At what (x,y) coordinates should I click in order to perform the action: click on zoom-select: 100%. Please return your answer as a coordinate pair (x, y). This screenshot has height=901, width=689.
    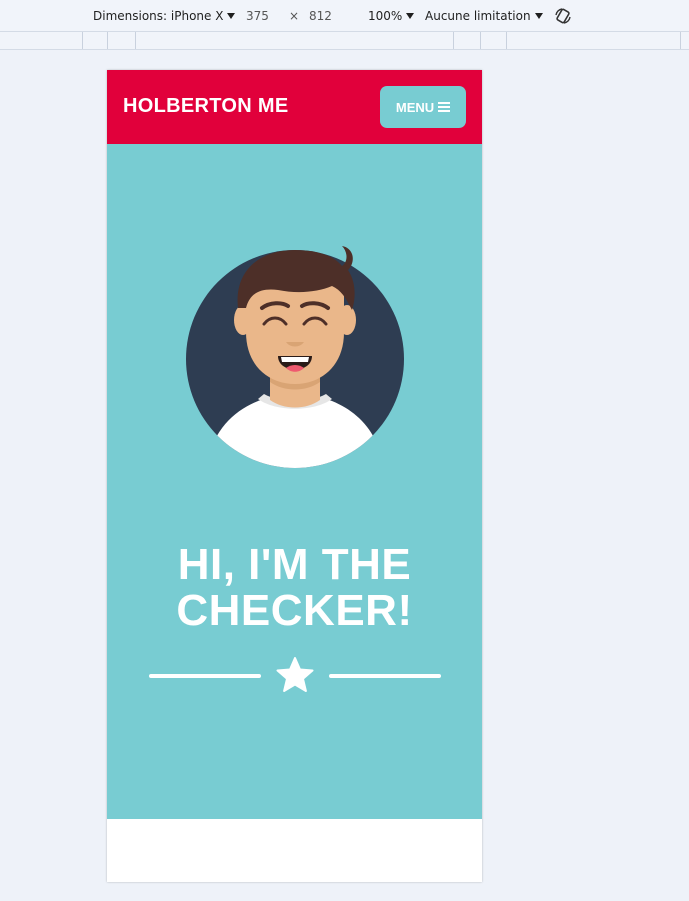
    Looking at the image, I should click on (391, 16).